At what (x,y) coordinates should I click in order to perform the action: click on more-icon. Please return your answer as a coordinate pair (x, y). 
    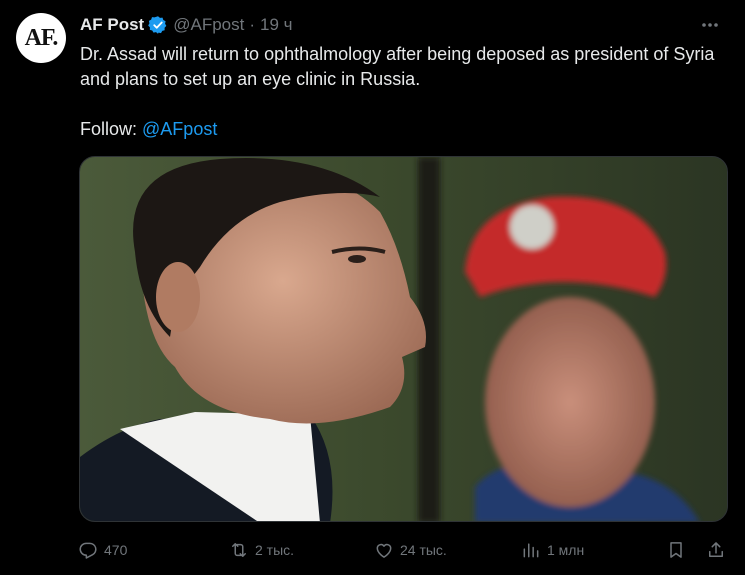
    Looking at the image, I should click on (710, 25).